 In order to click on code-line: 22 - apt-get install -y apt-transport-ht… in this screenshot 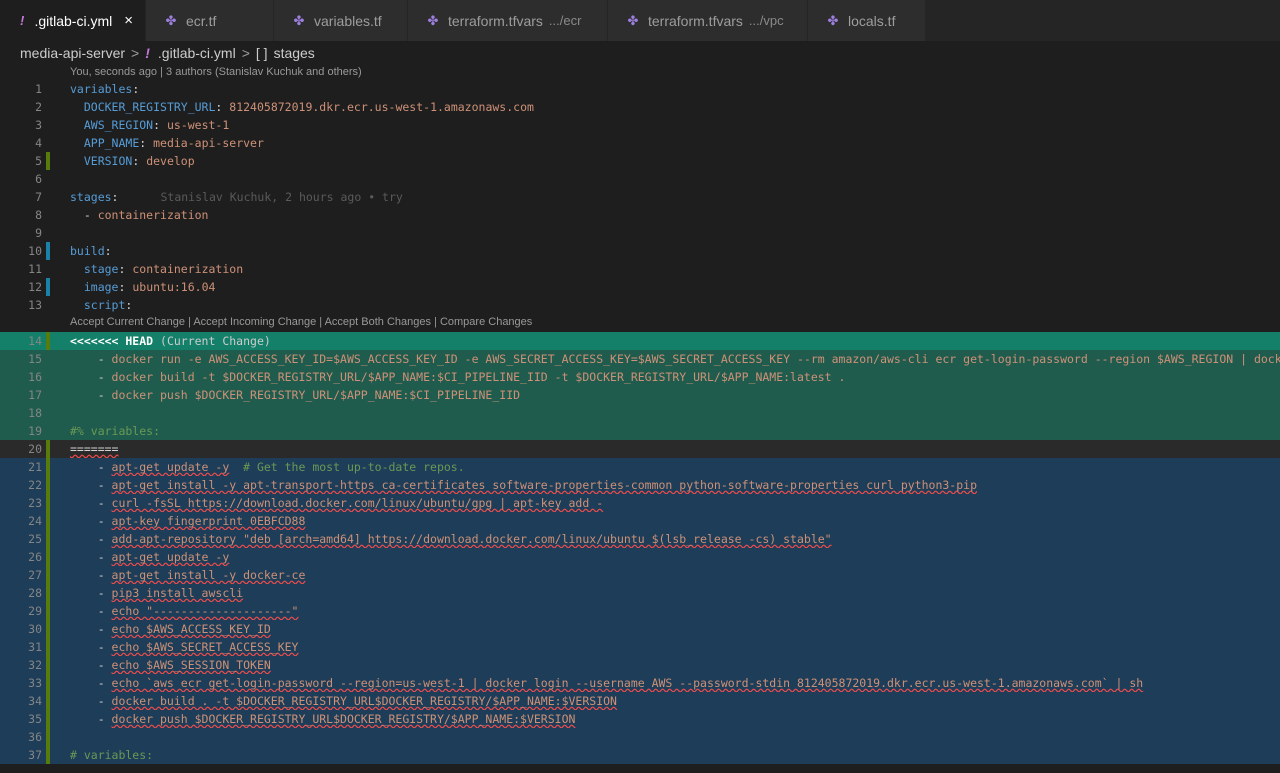, I will do `click(640, 485)`.